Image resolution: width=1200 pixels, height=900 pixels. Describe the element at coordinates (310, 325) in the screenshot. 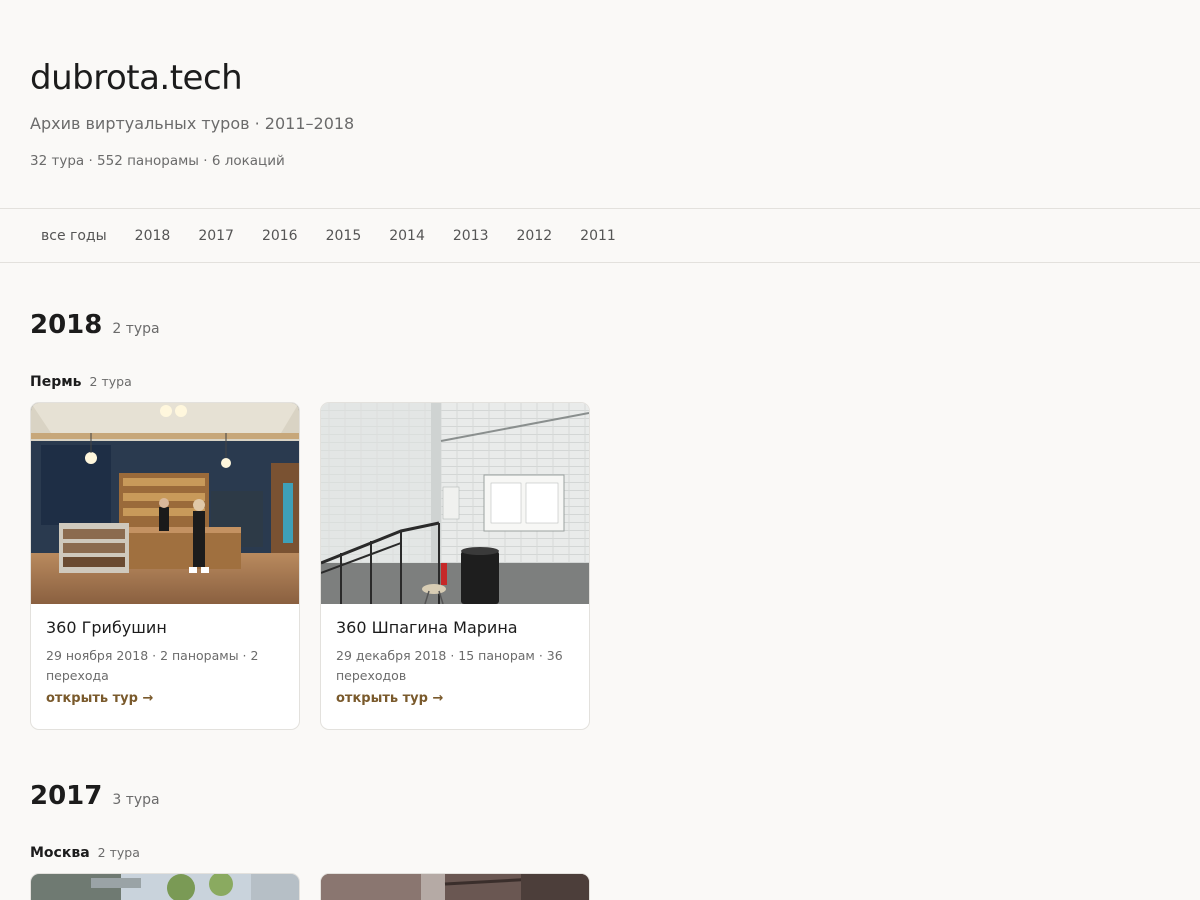

I see `year-heading: 2018 2 тура` at that location.